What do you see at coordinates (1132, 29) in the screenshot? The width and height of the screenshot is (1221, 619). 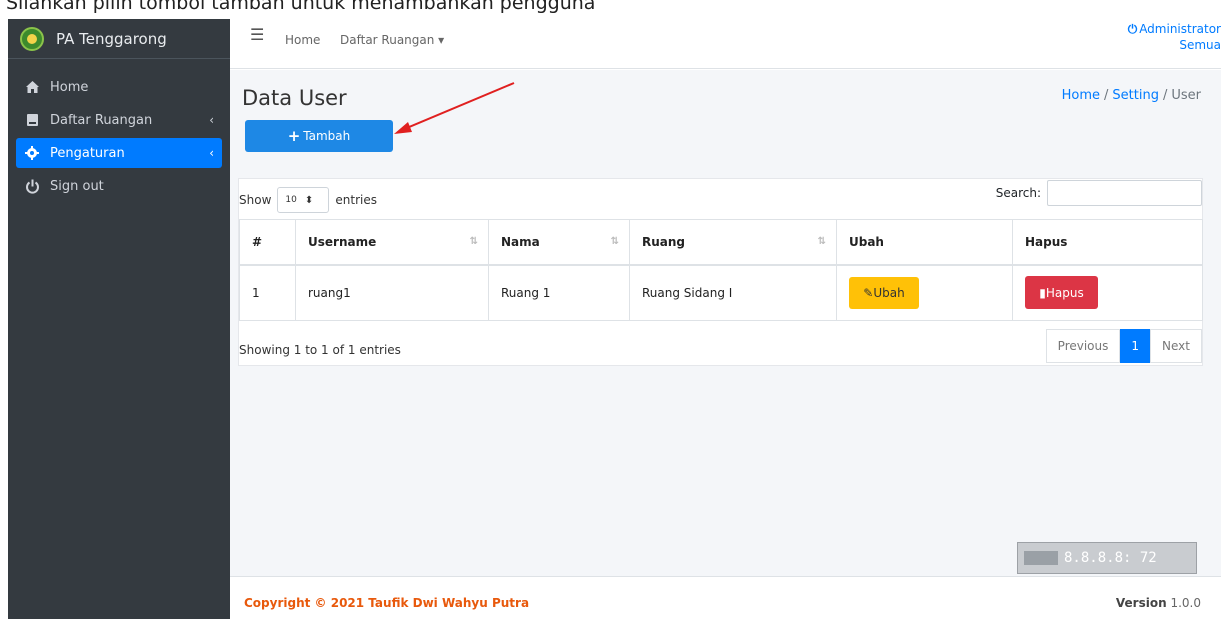 I see `power-icon: ⏻` at bounding box center [1132, 29].